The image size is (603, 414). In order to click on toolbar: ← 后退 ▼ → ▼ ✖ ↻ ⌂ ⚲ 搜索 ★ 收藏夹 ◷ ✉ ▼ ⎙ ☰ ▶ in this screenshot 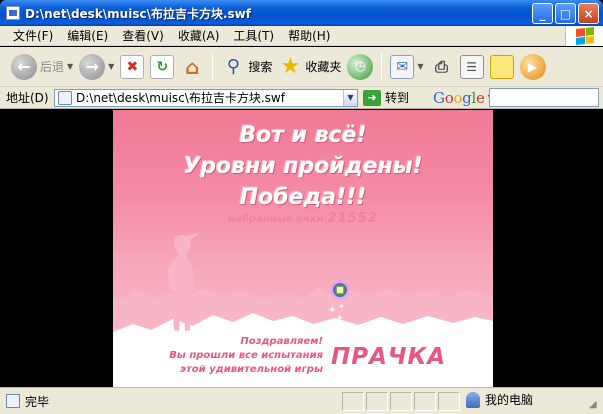, I will do `click(301, 67)`.